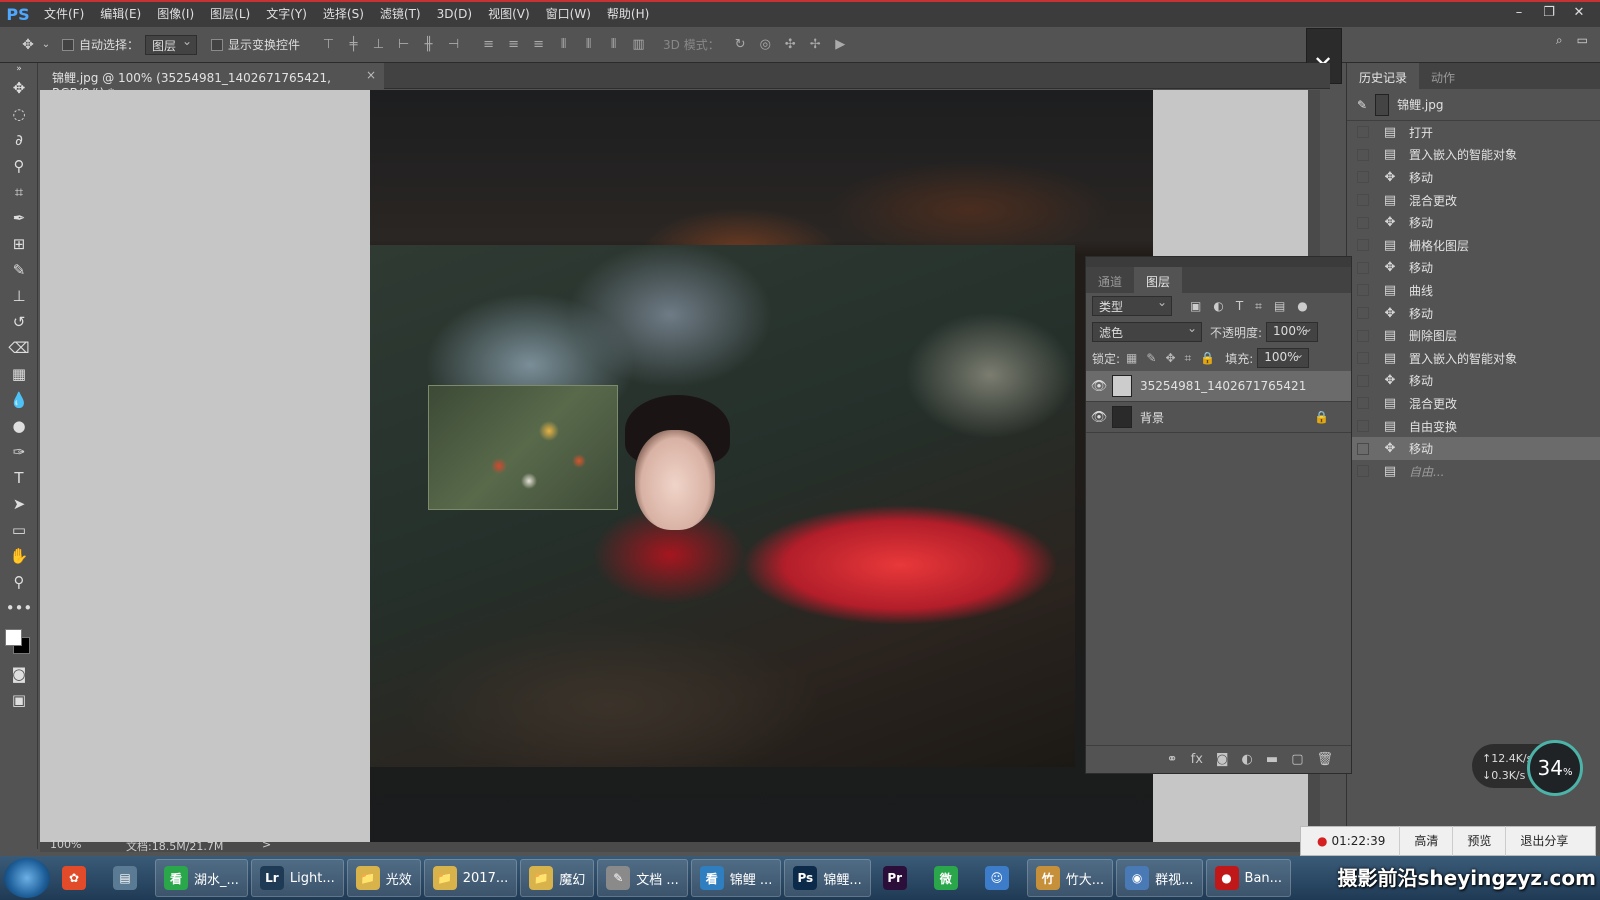  Describe the element at coordinates (1158, 280) in the screenshot. I see `tab-layers: 图层` at that location.